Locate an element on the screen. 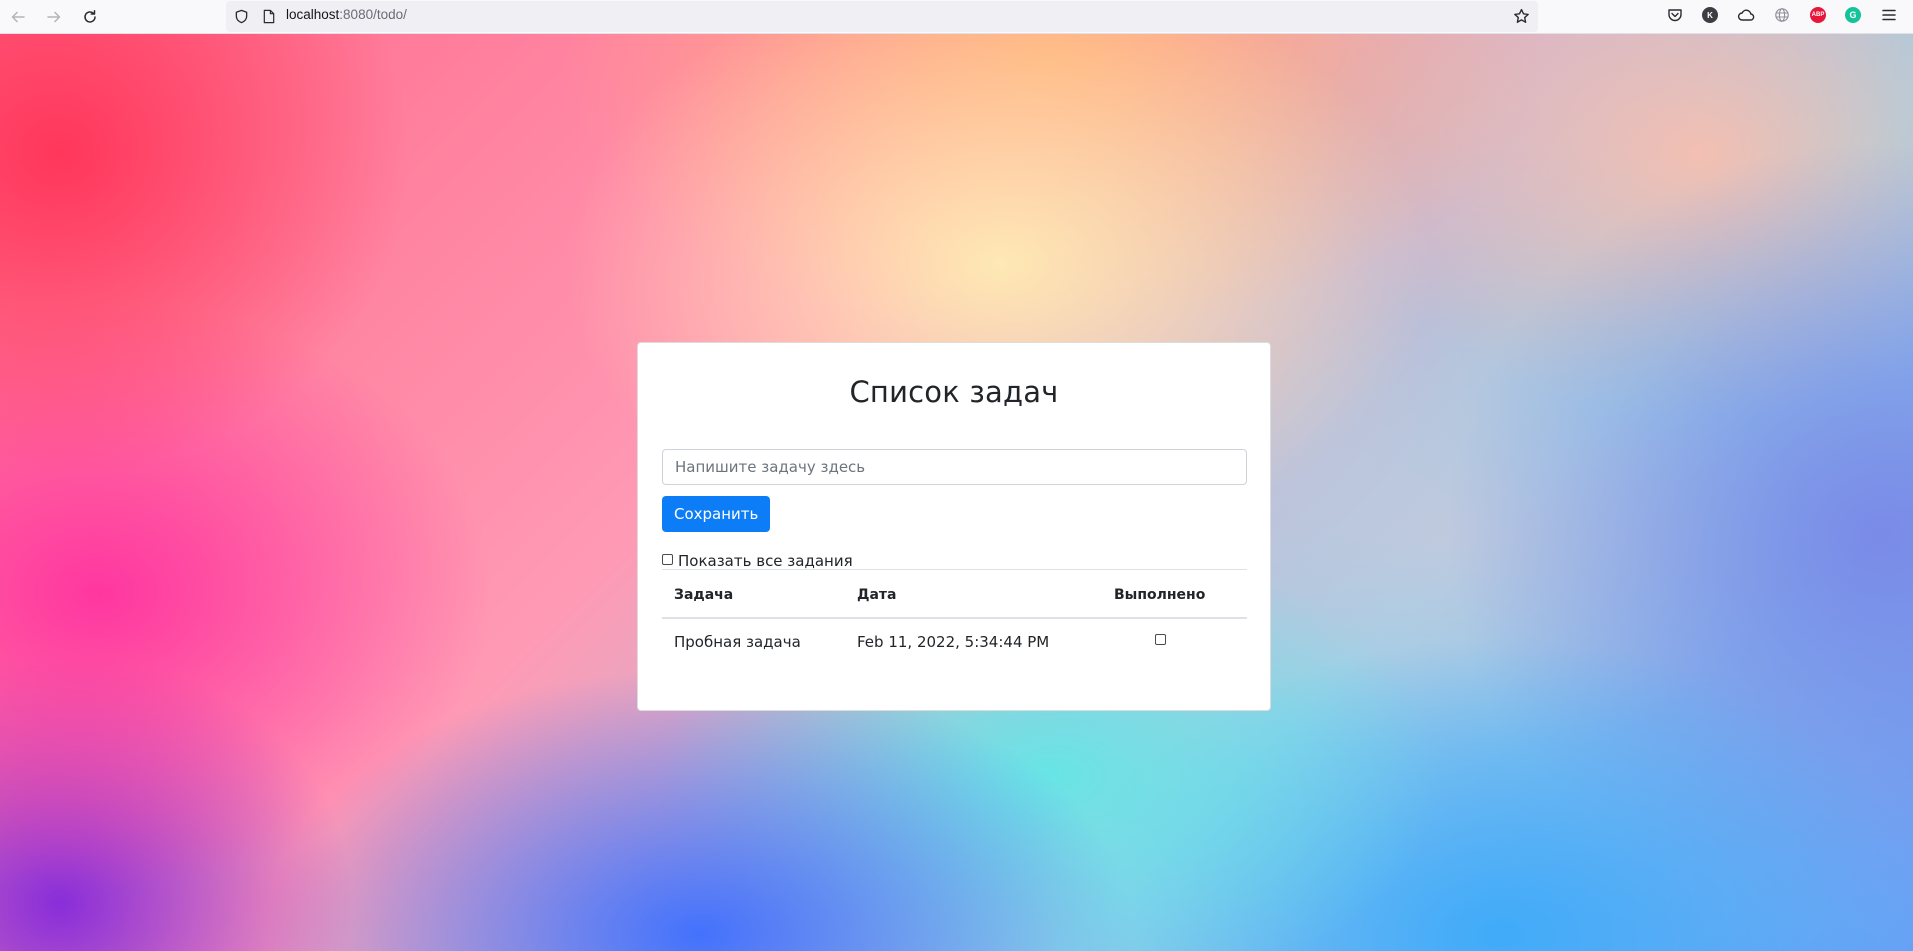 The width and height of the screenshot is (1913, 951). adblock-icon: ABP is located at coordinates (1818, 15).